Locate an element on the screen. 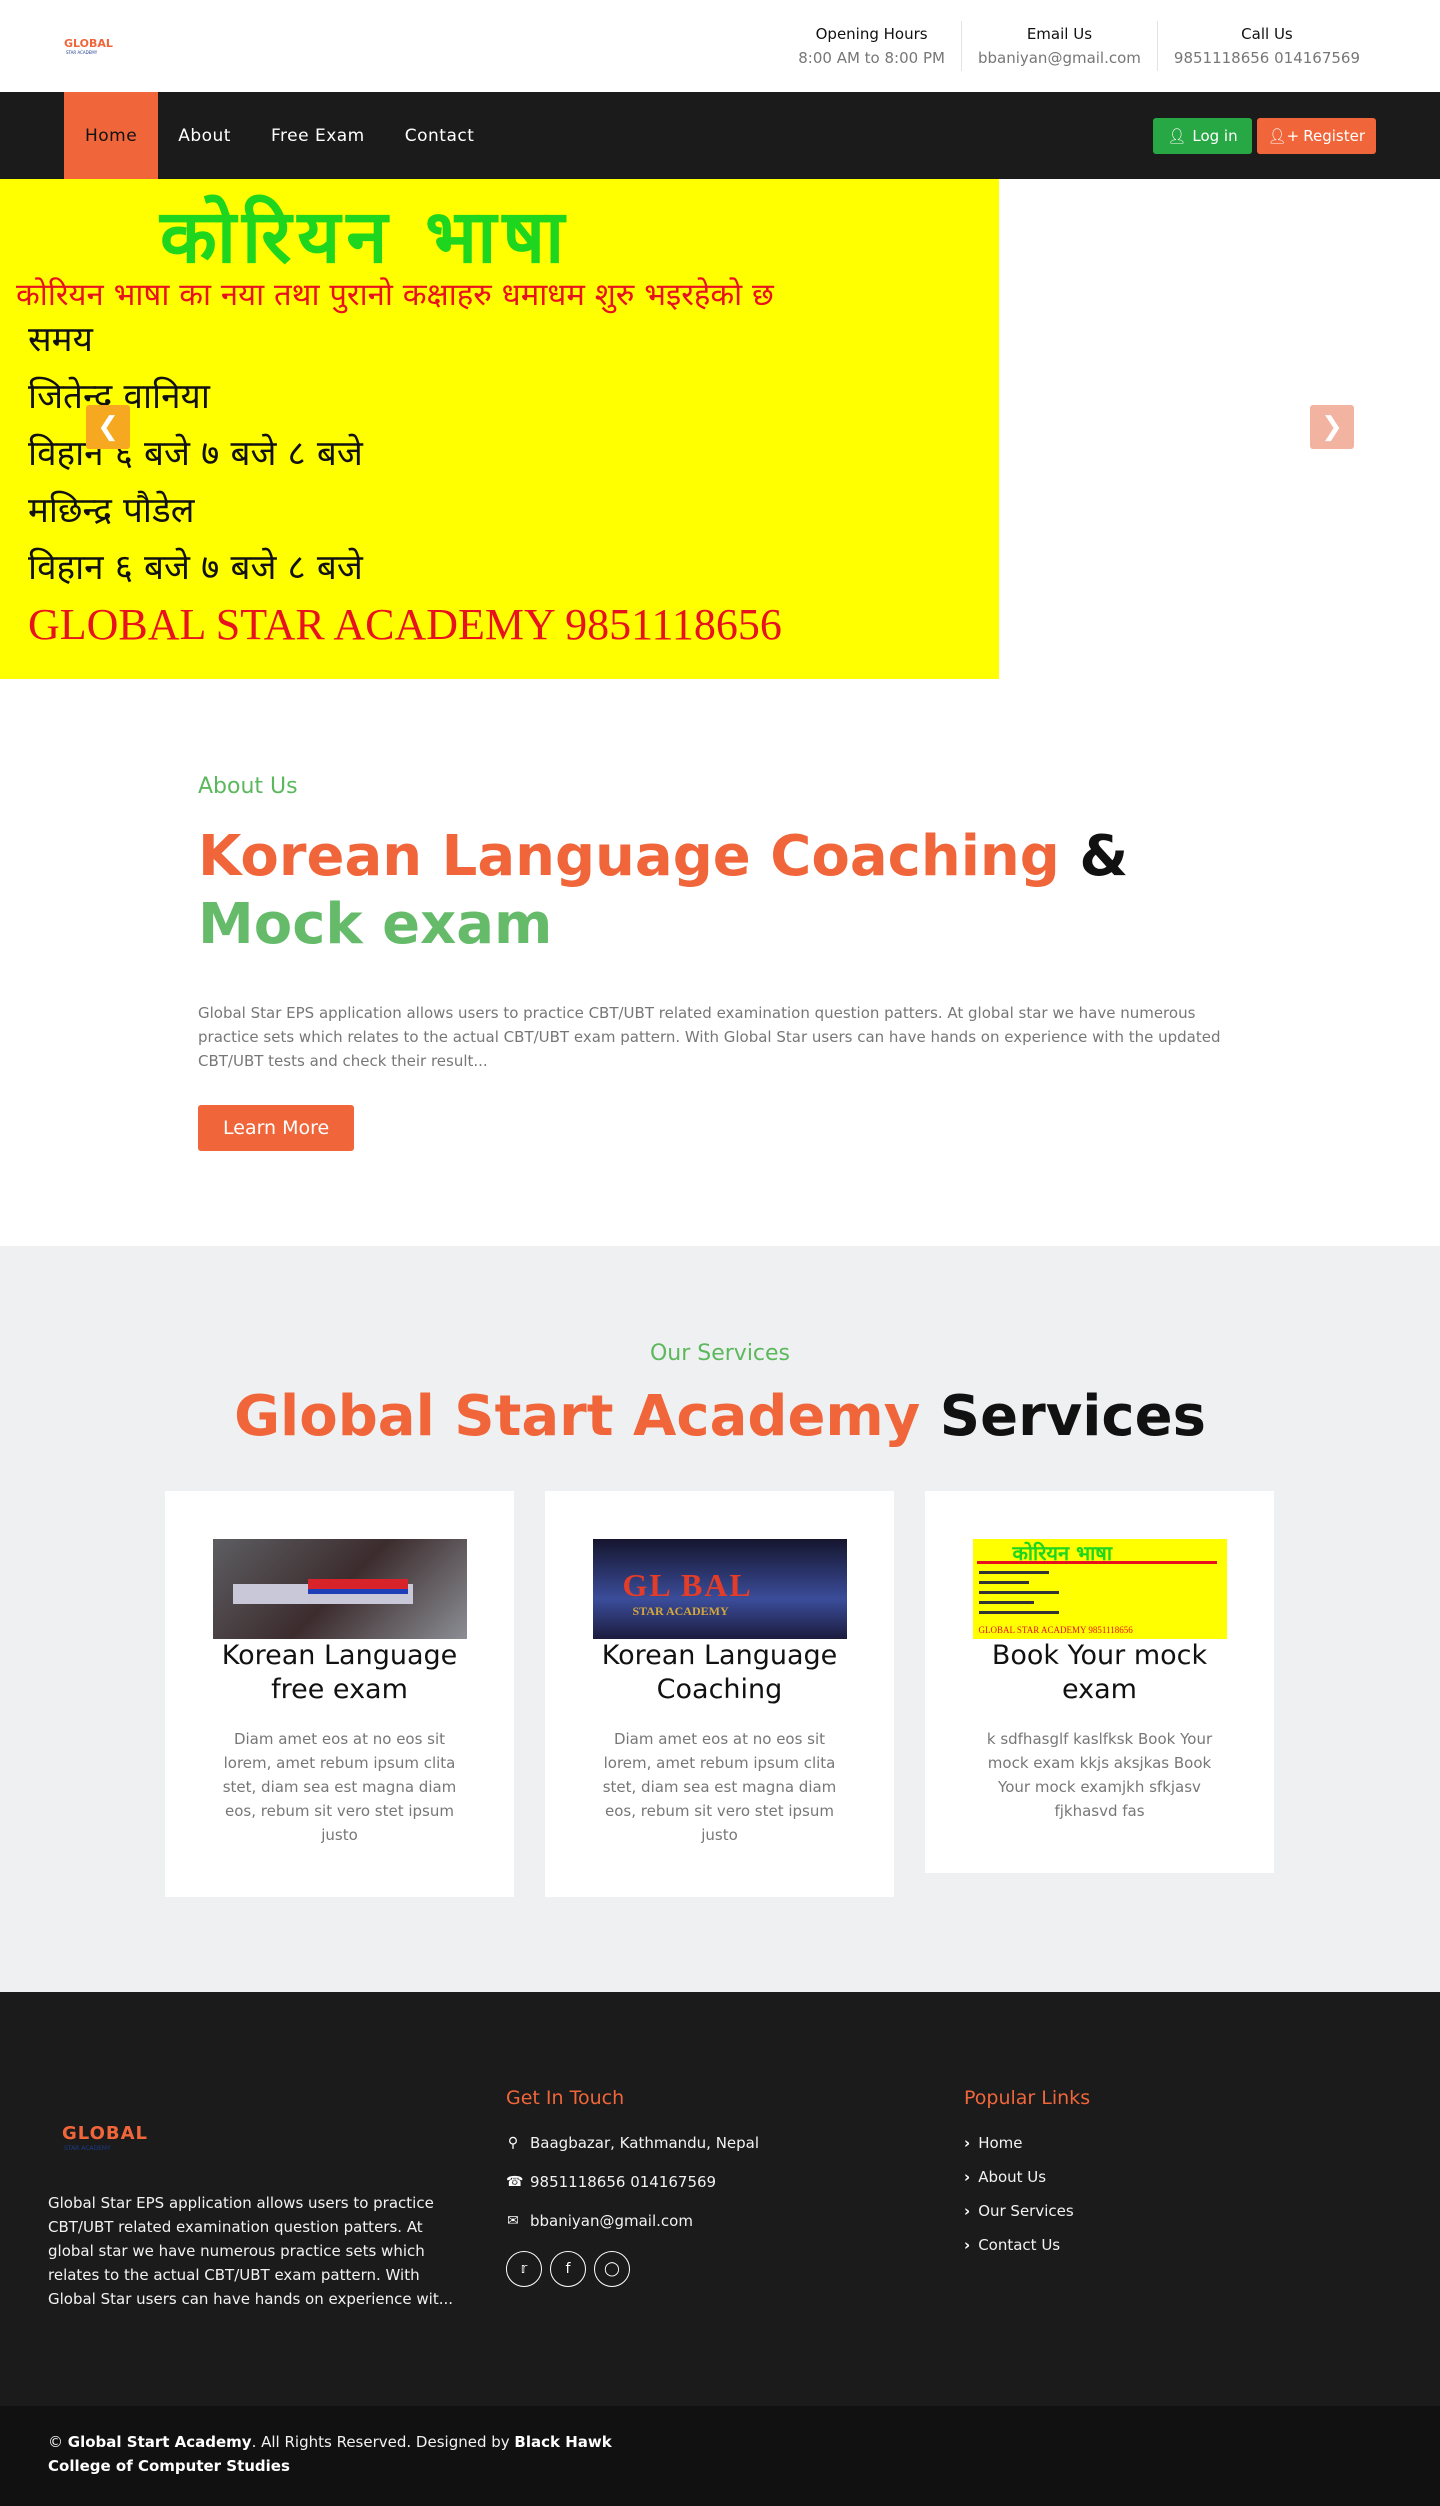 The height and width of the screenshot is (2506, 1440). footer-link-label: Contact Us is located at coordinates (1019, 2245).